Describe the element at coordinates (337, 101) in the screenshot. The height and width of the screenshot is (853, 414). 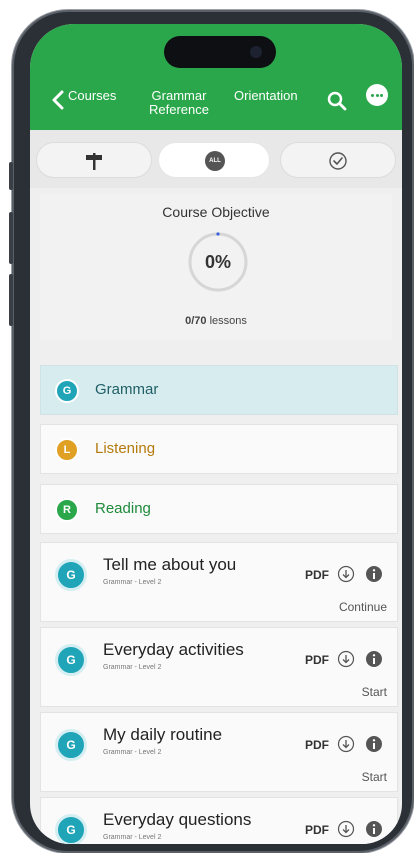
I see `search-icon` at that location.